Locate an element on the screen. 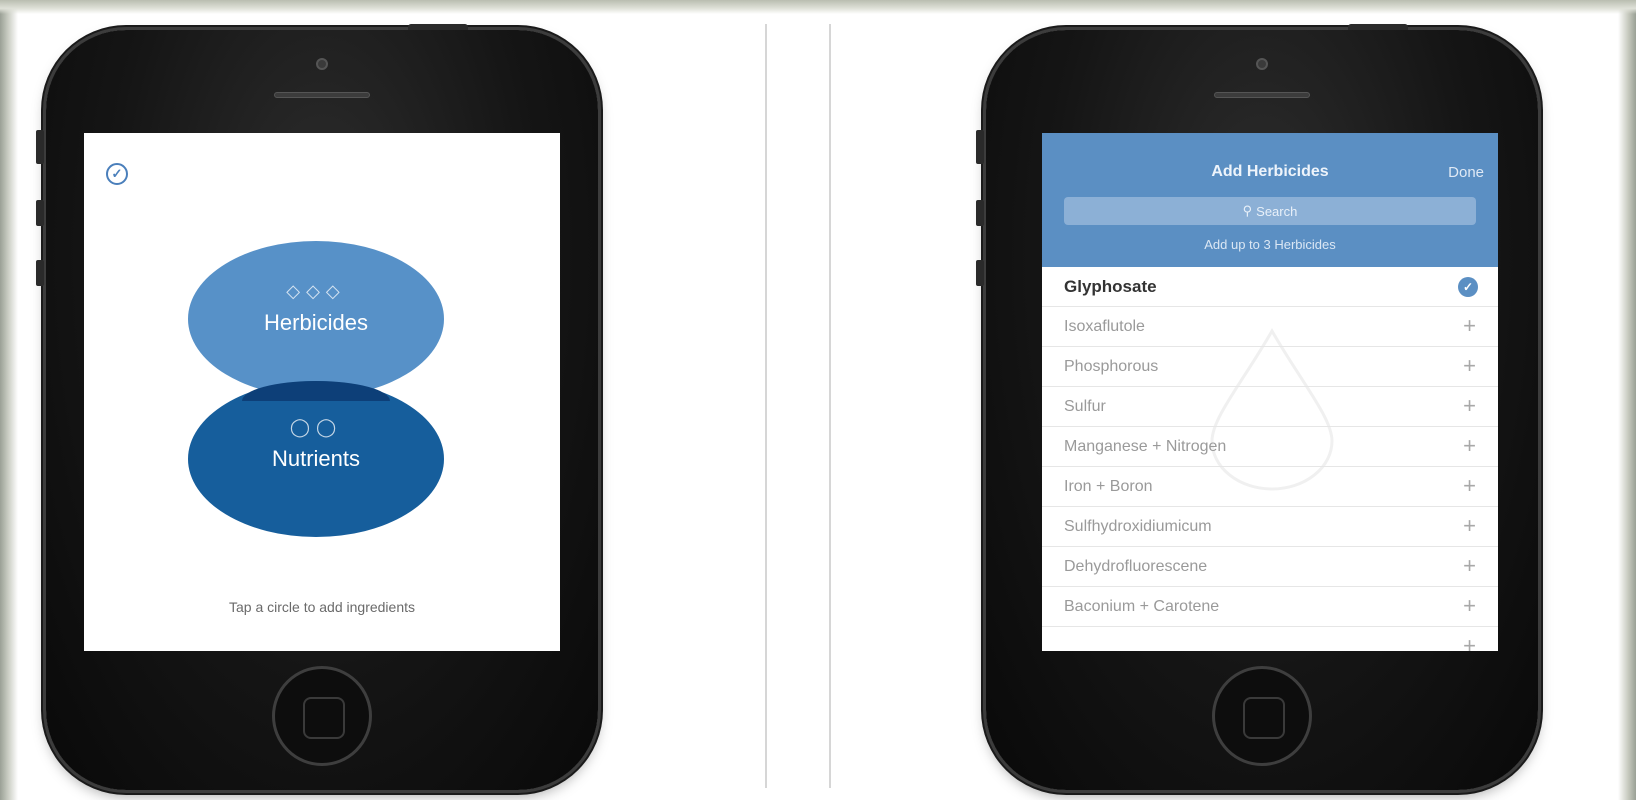  list-item-label: Isoxaflutole is located at coordinates (1104, 326).